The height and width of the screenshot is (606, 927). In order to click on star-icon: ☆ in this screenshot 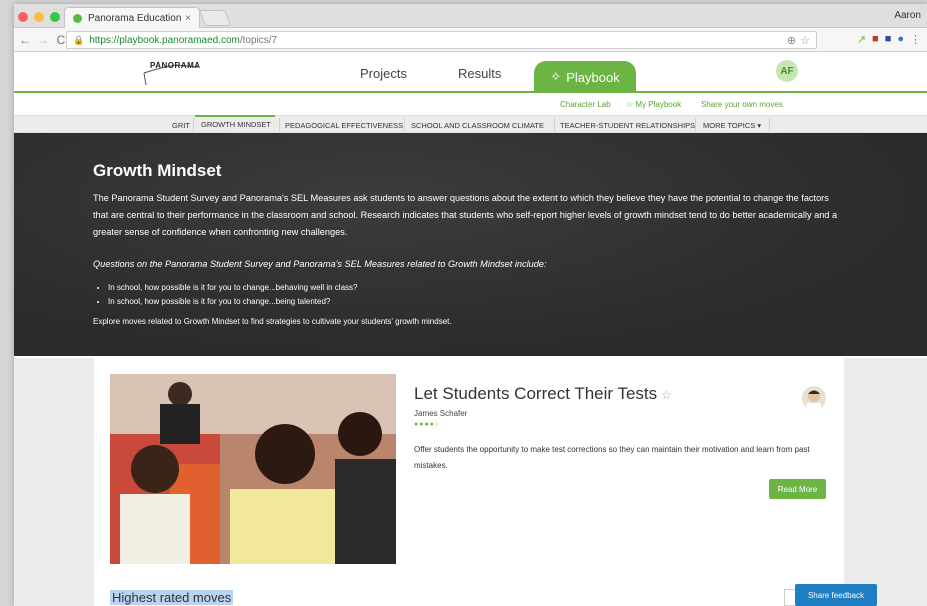, I will do `click(631, 104)`.